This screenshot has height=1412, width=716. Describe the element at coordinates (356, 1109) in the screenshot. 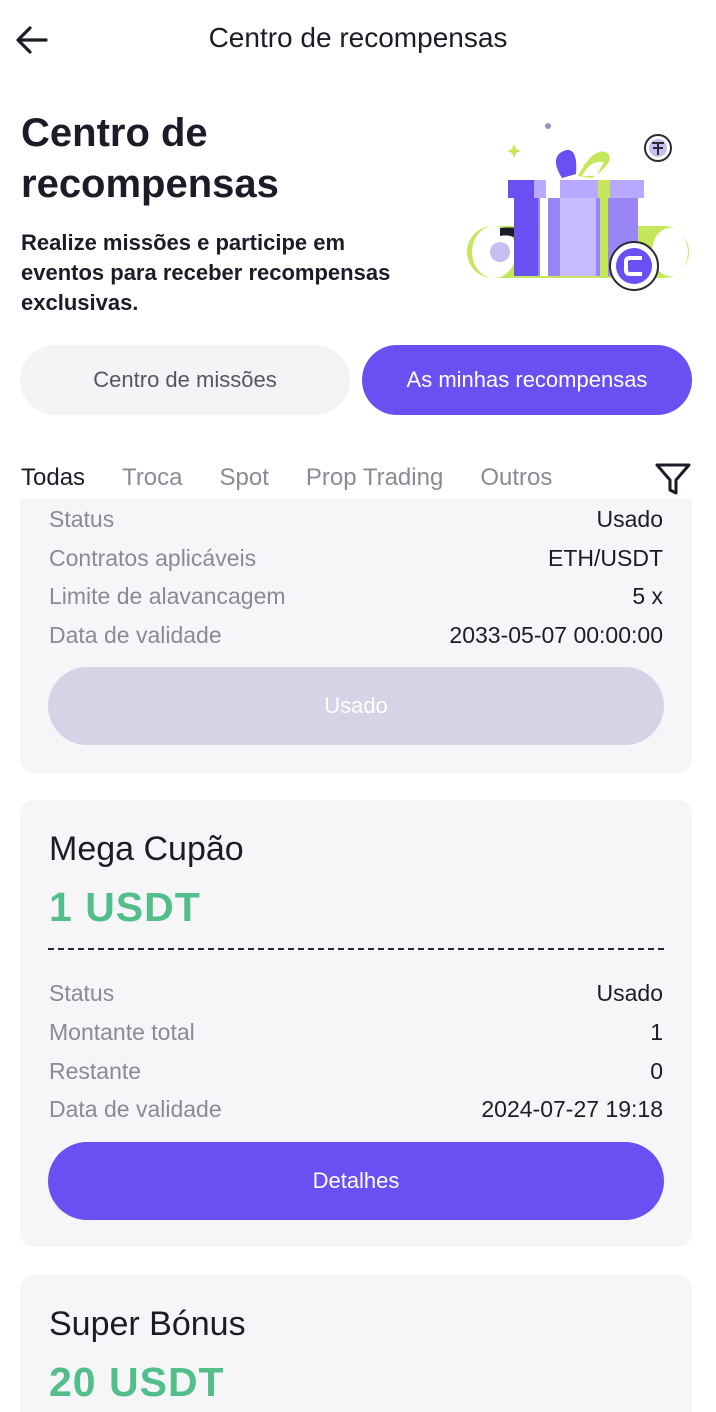

I see `validity-date-row: Data de validade 2024-07-27 19:18` at that location.